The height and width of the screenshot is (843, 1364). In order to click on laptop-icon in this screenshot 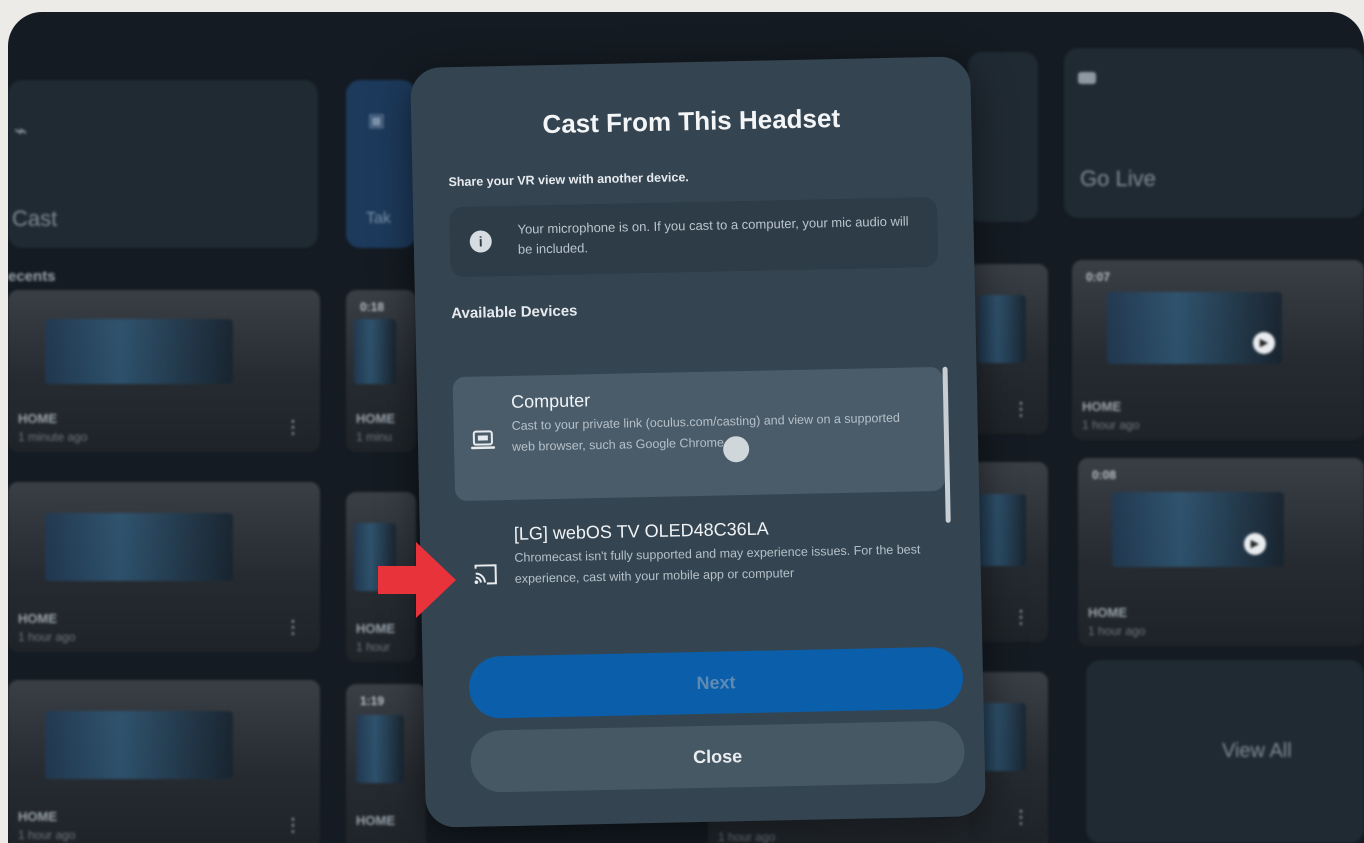, I will do `click(483, 440)`.